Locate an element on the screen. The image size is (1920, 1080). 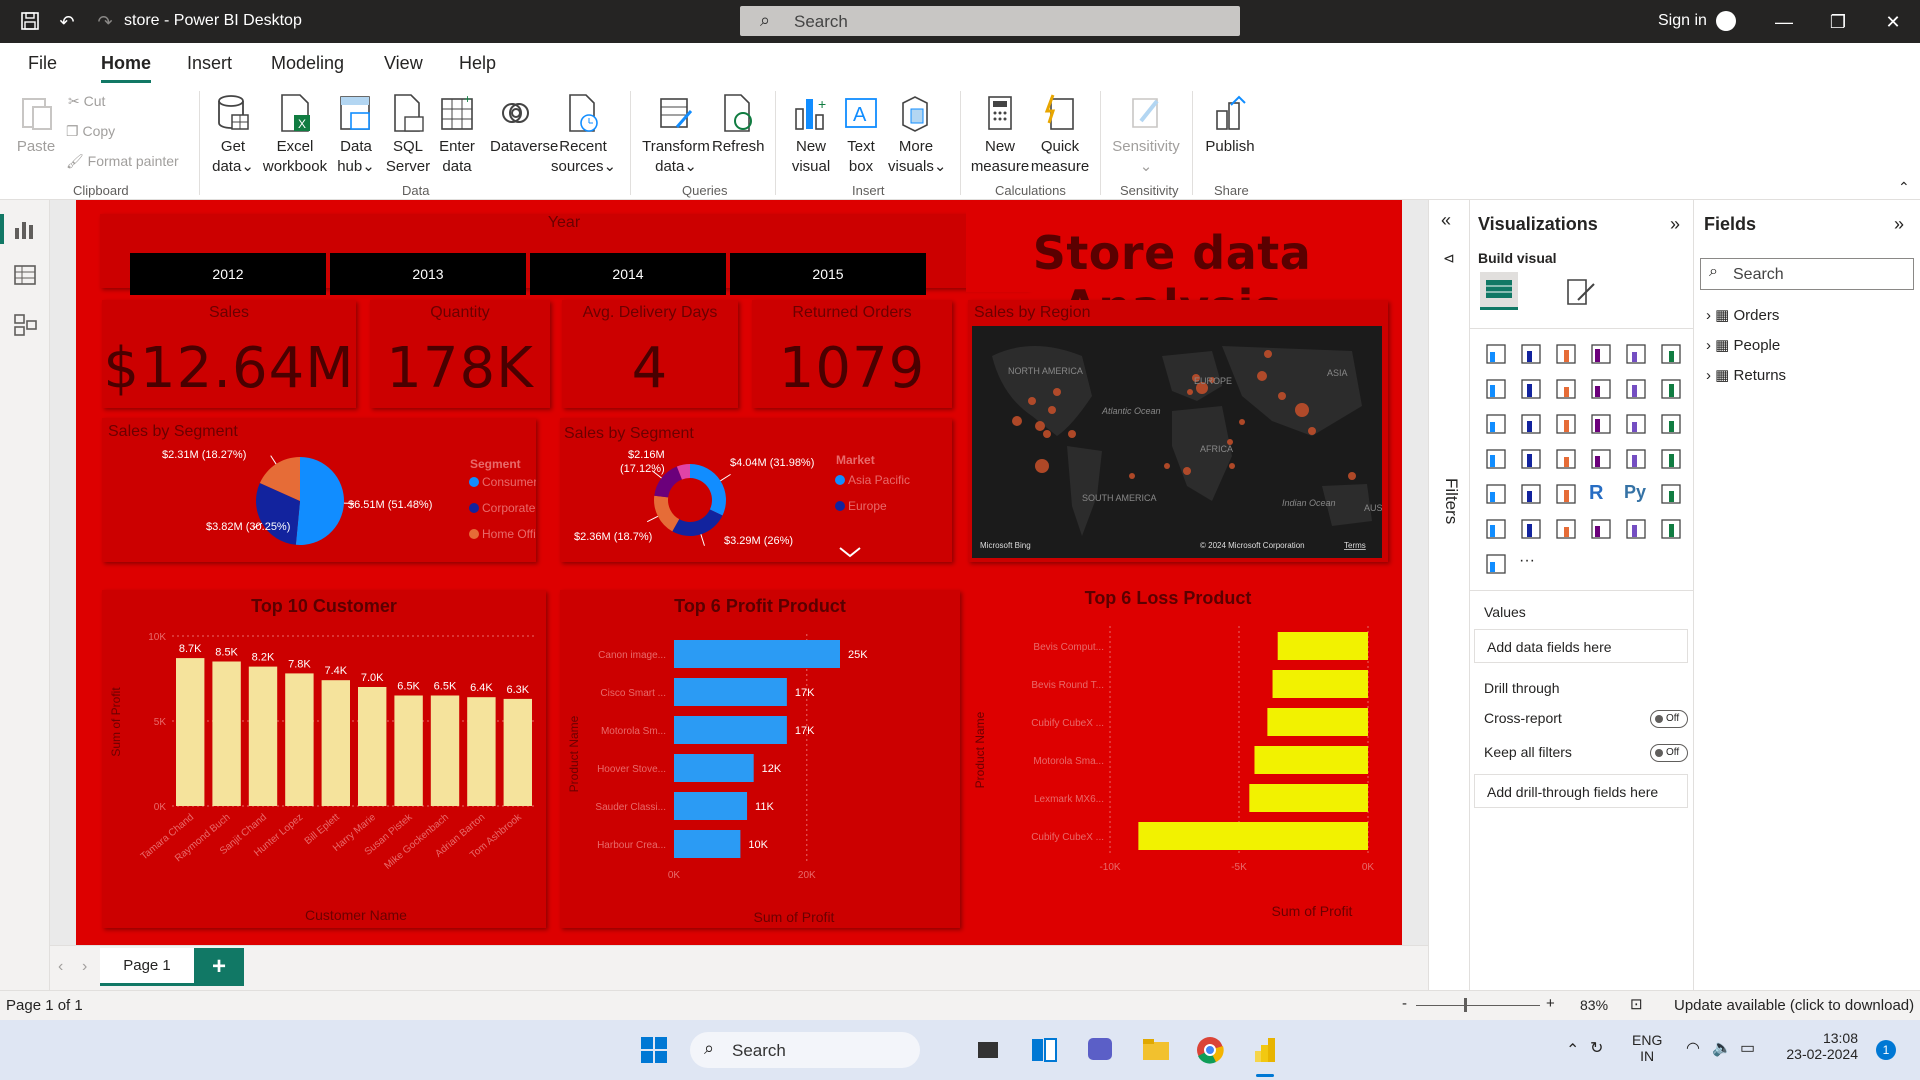
tab-modeling: Modeling is located at coordinates (307, 63).